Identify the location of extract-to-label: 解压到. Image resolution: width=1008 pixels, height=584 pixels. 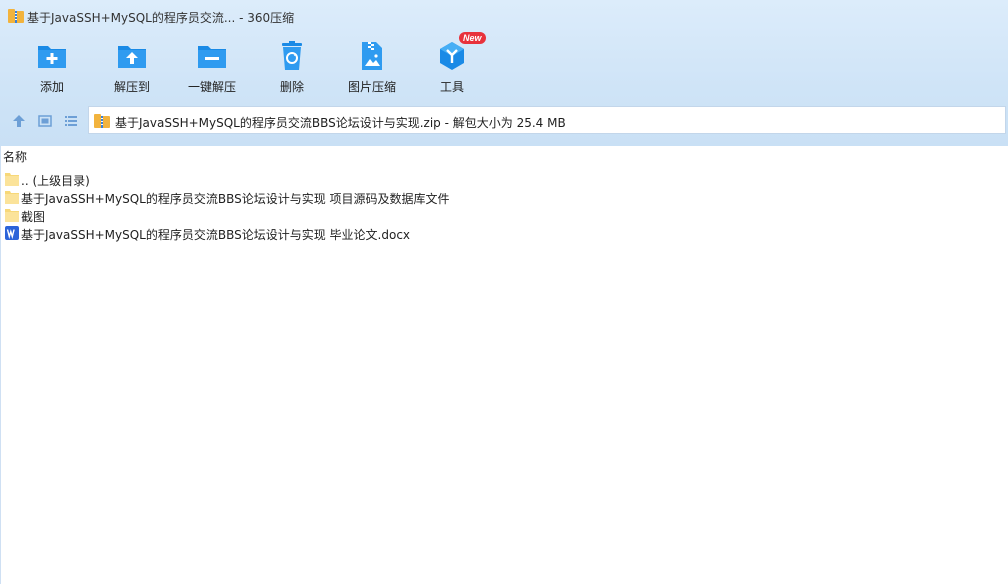
(131, 87).